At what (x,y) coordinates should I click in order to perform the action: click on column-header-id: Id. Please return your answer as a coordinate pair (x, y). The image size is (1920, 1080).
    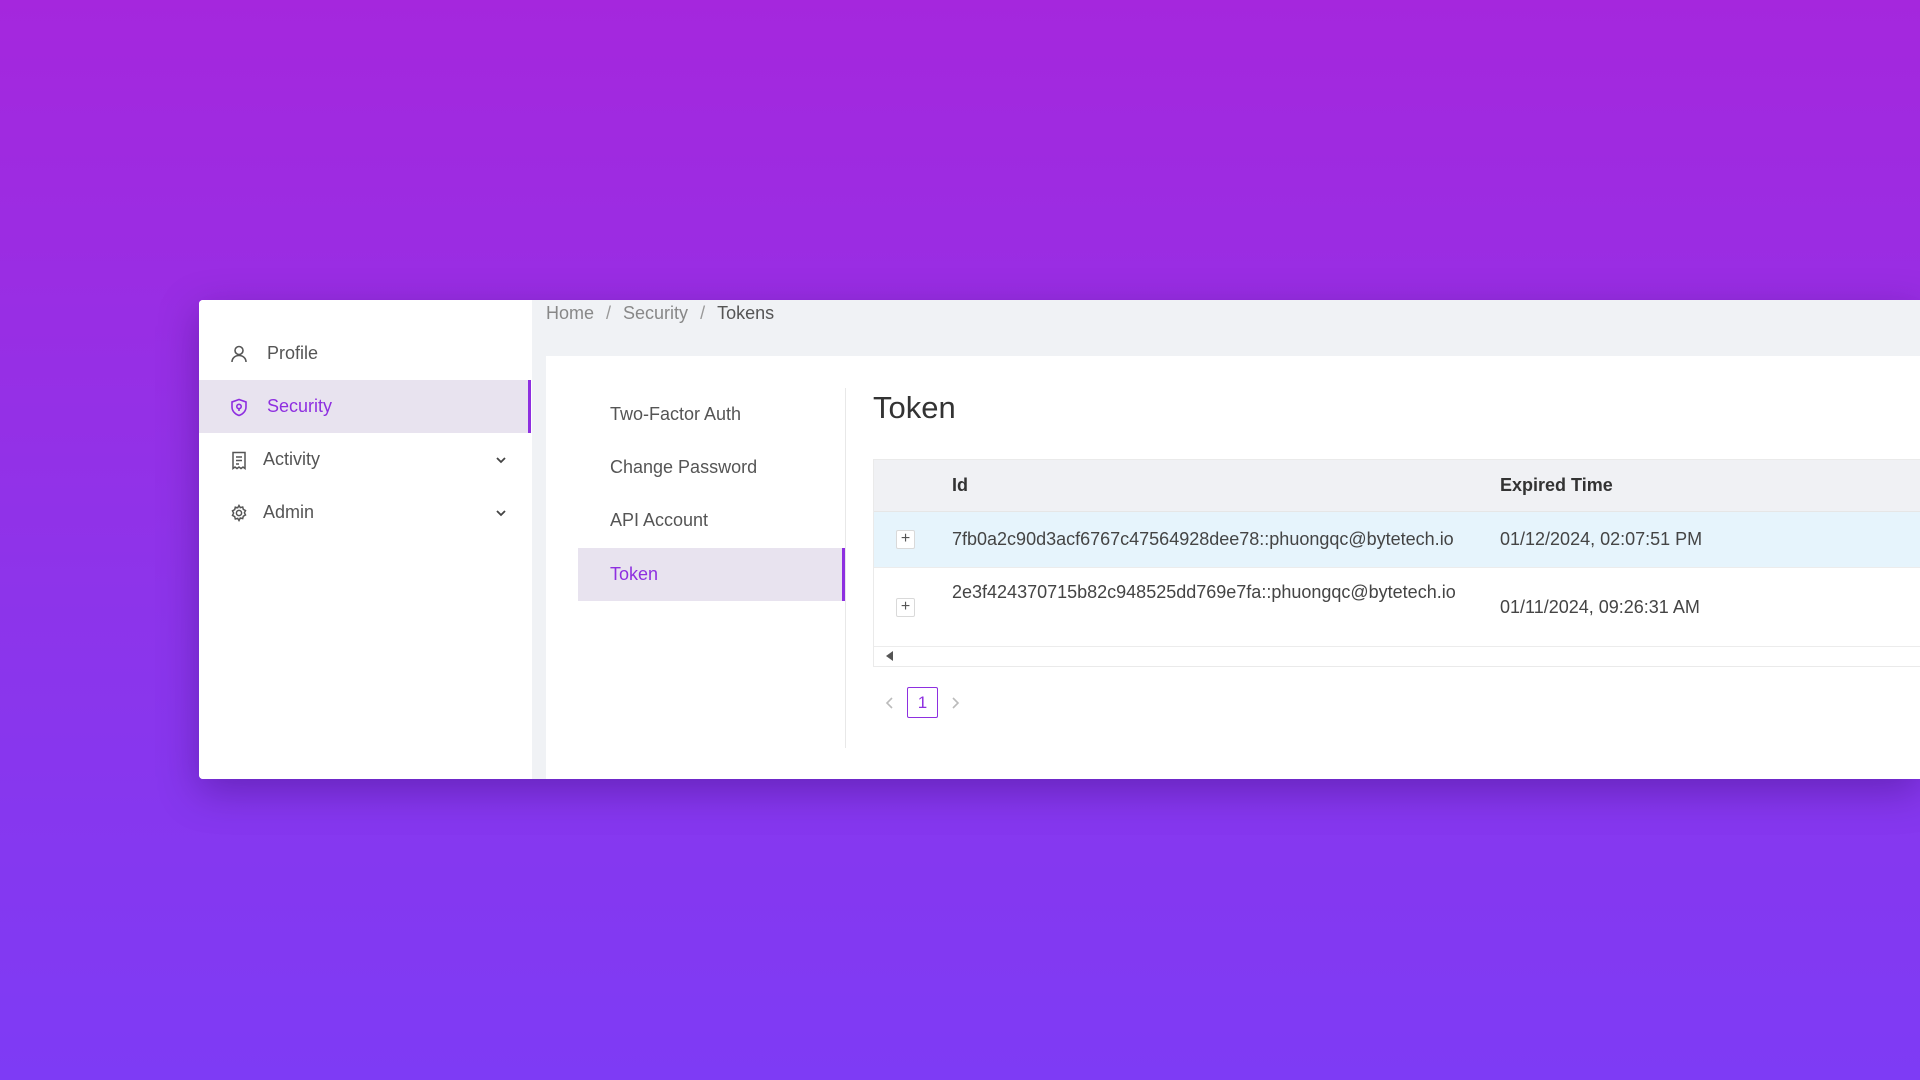
    Looking at the image, I should click on (960, 485).